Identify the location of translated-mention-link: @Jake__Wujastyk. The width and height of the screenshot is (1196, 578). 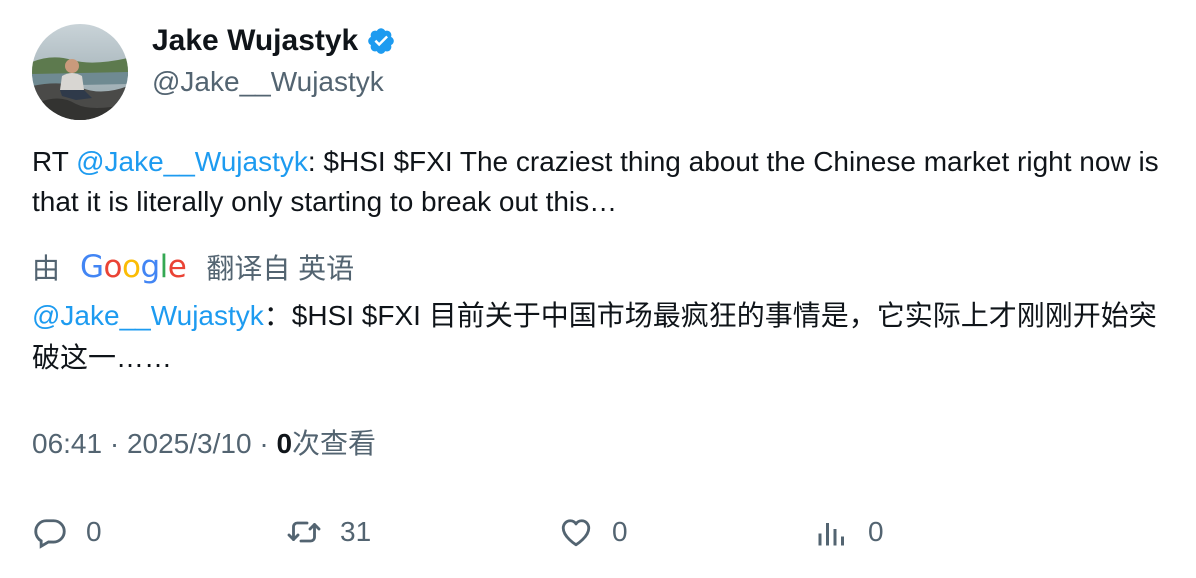
(148, 315).